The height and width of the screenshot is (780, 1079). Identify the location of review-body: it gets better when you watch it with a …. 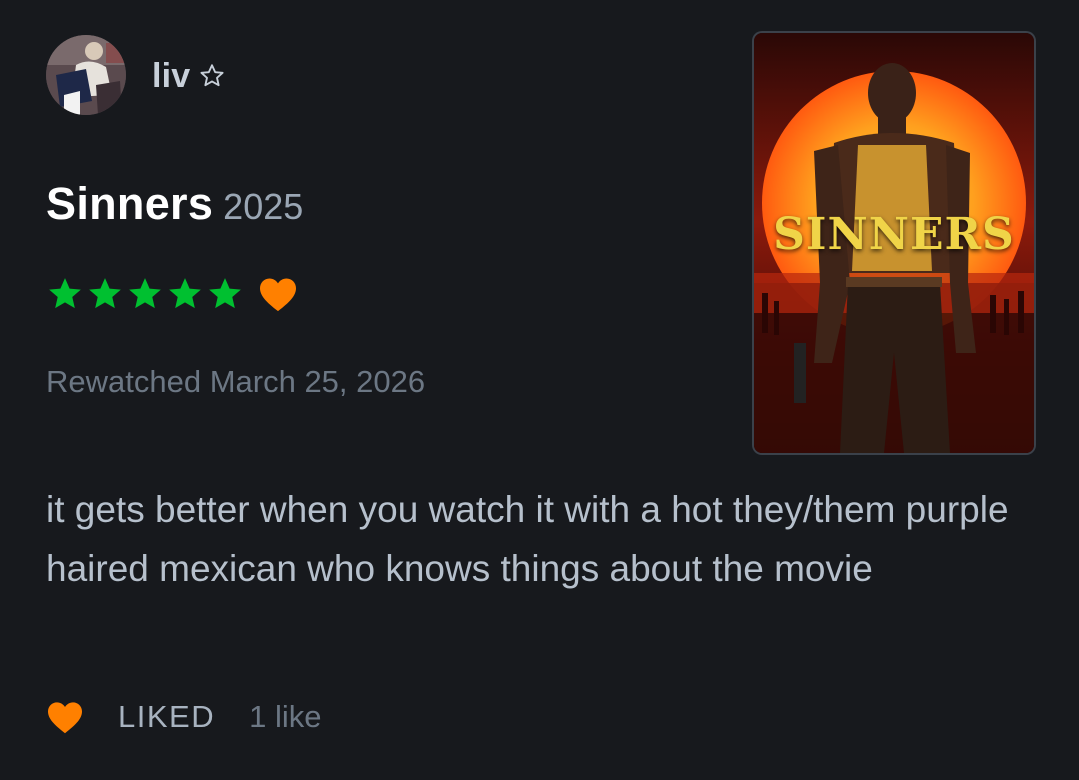
(527, 539).